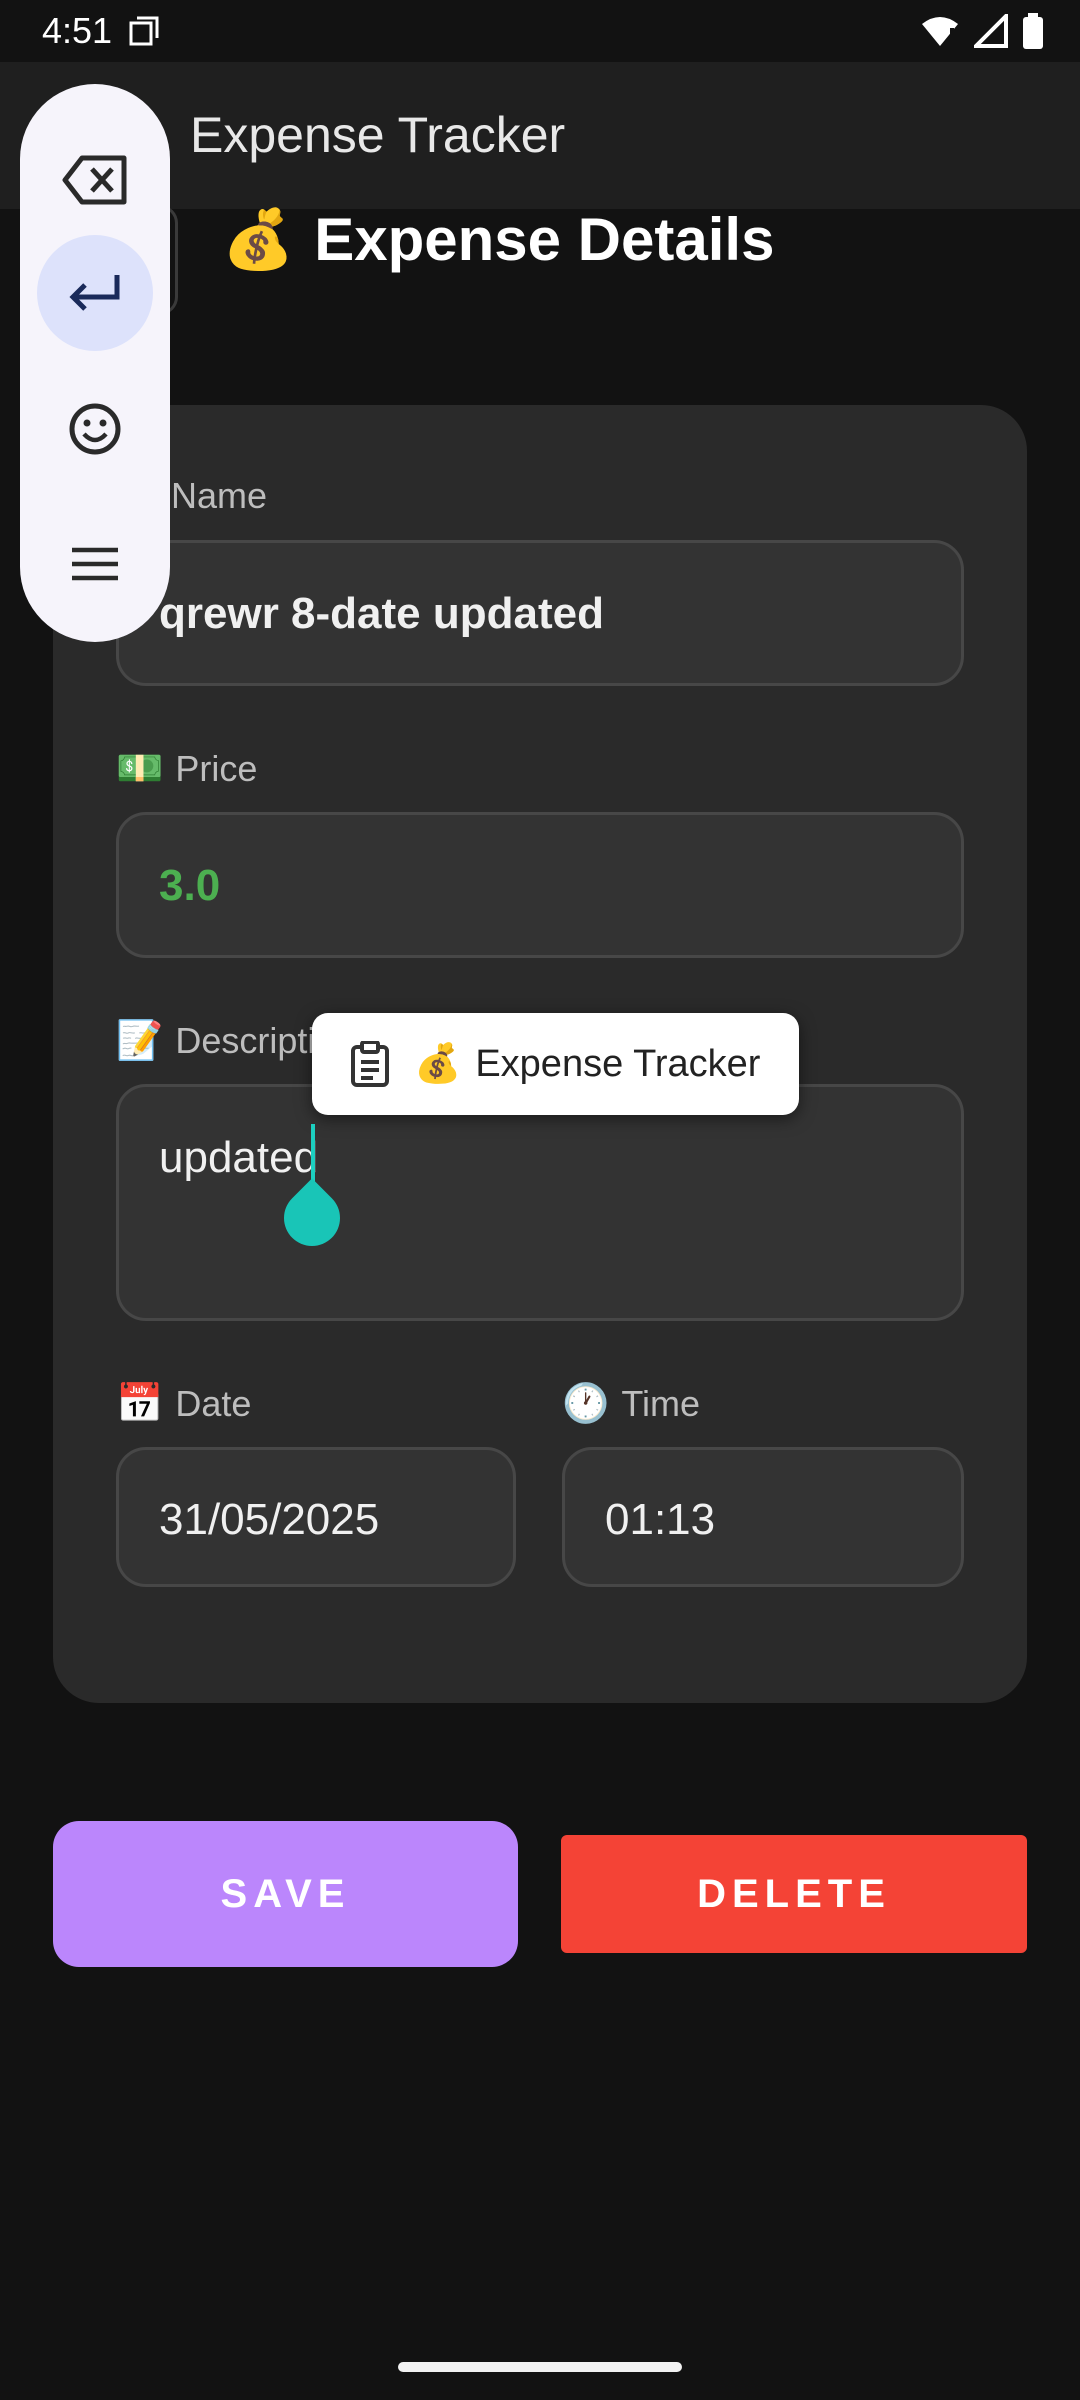  What do you see at coordinates (144, 31) in the screenshot?
I see `screenshot-notification-icon` at bounding box center [144, 31].